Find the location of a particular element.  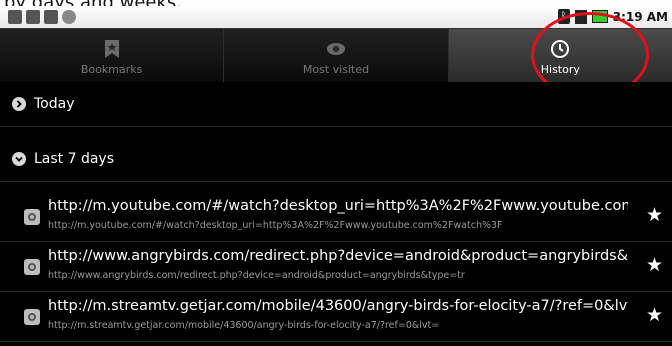

upload-icon is located at coordinates (15, 17).